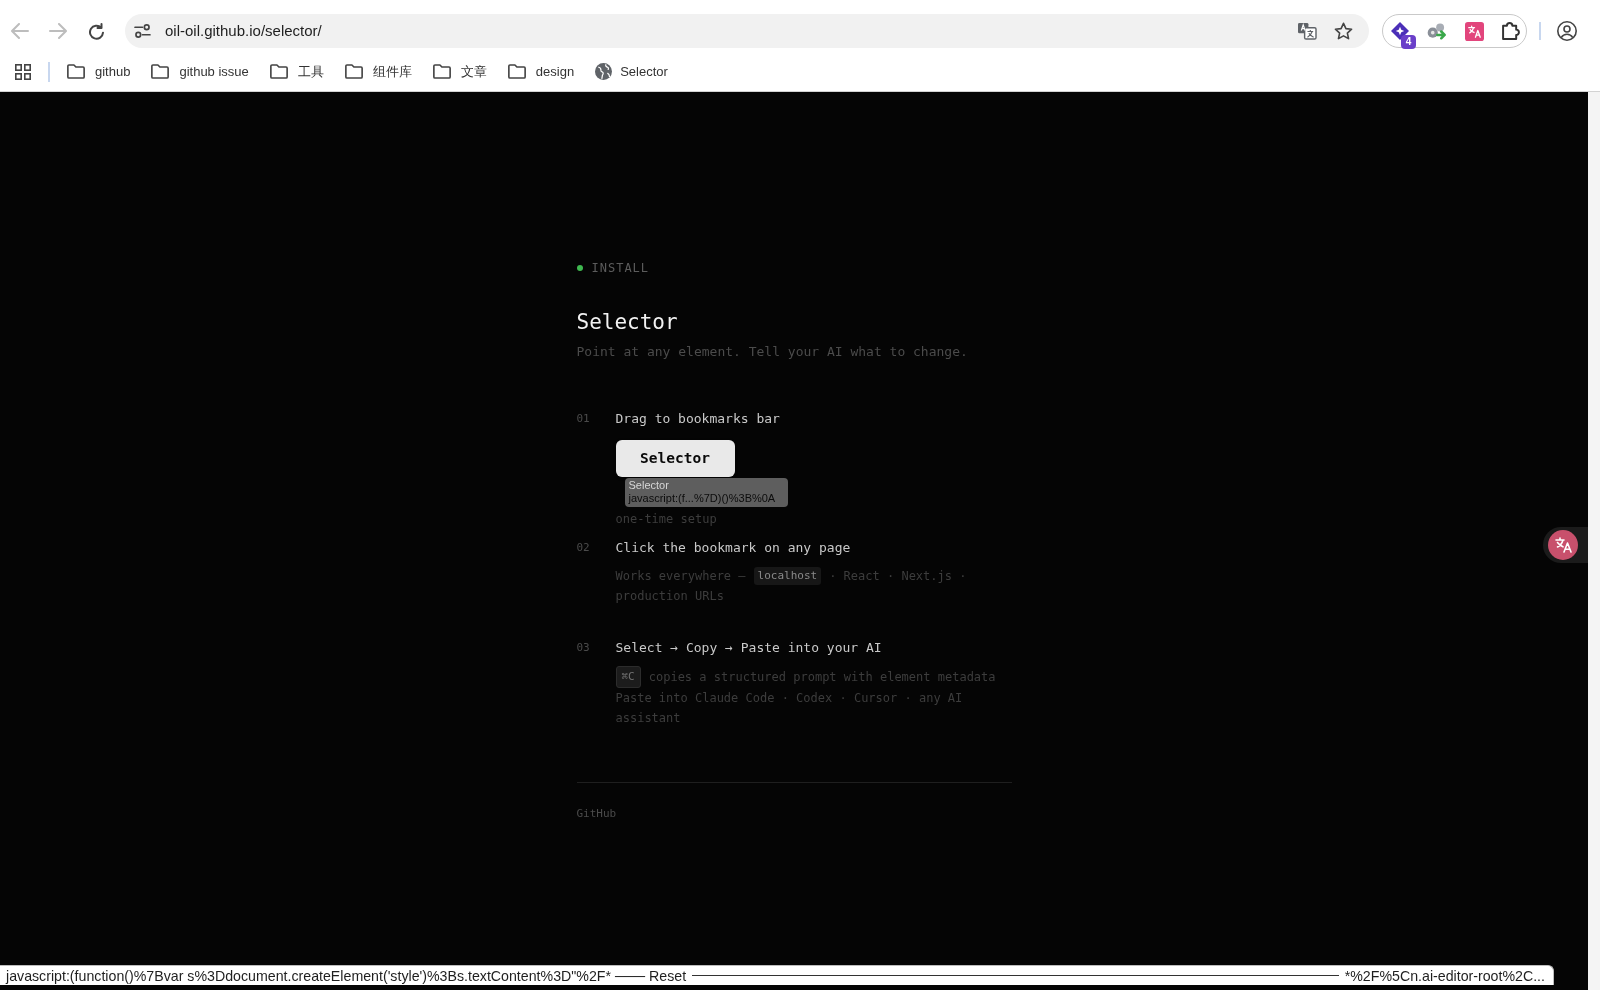 The height and width of the screenshot is (990, 1600). I want to click on globe-icon, so click(604, 71).